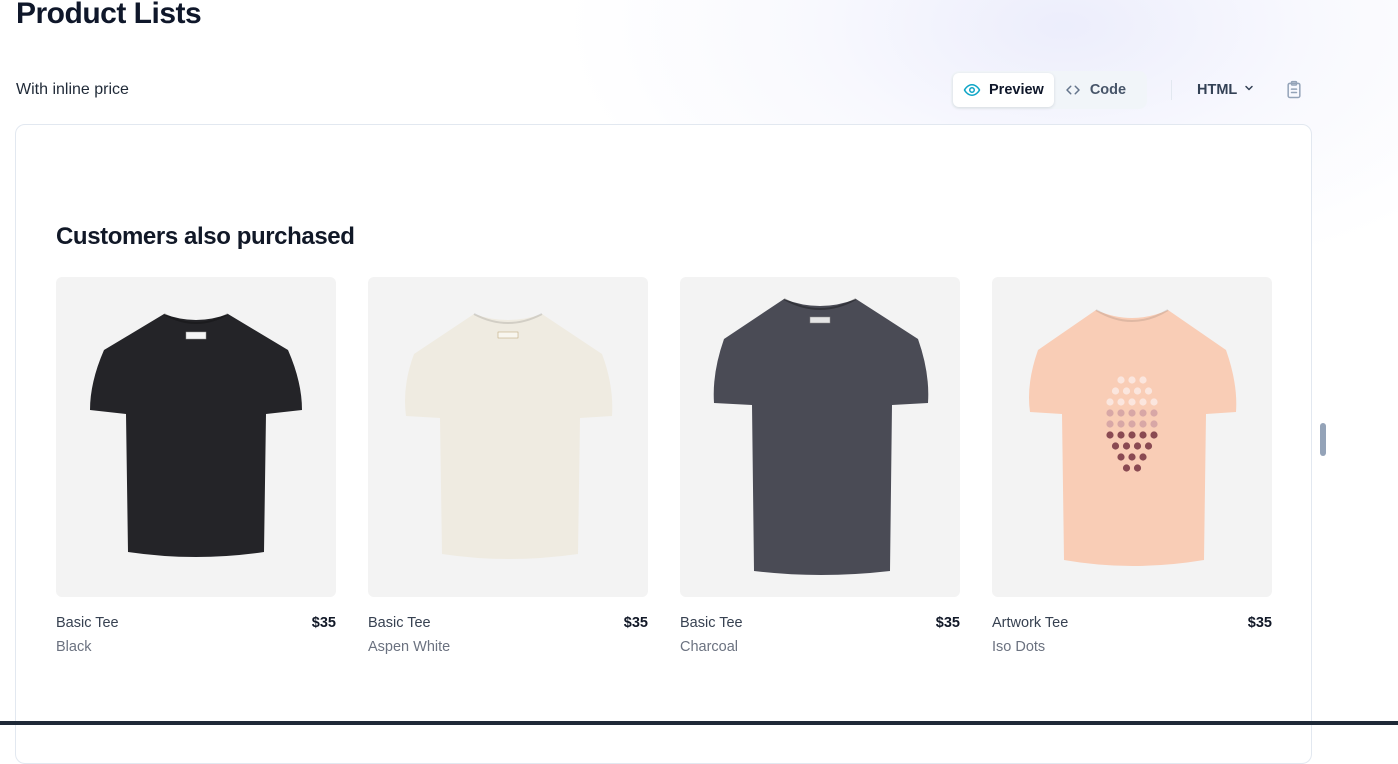  I want to click on toolbar-divider, so click(1171, 90).